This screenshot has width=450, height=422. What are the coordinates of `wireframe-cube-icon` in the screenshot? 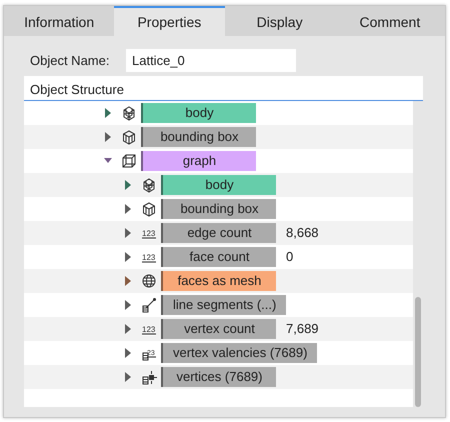 It's located at (129, 161).